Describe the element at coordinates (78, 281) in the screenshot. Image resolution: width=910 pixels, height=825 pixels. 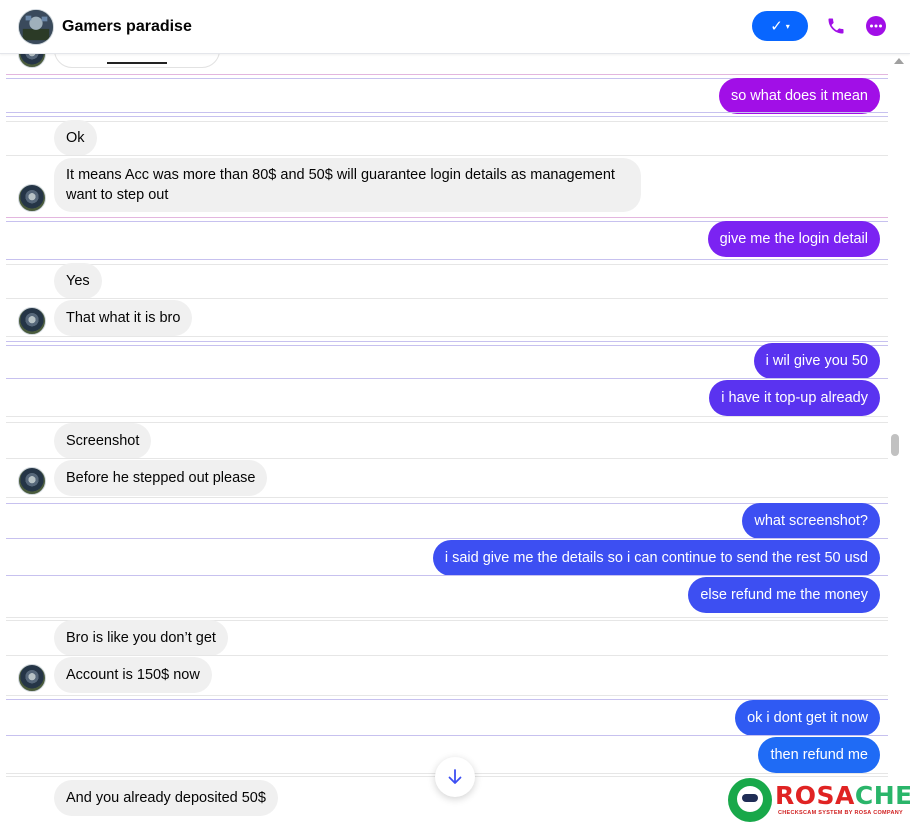
I see `message-bubble-incoming: Yes` at that location.